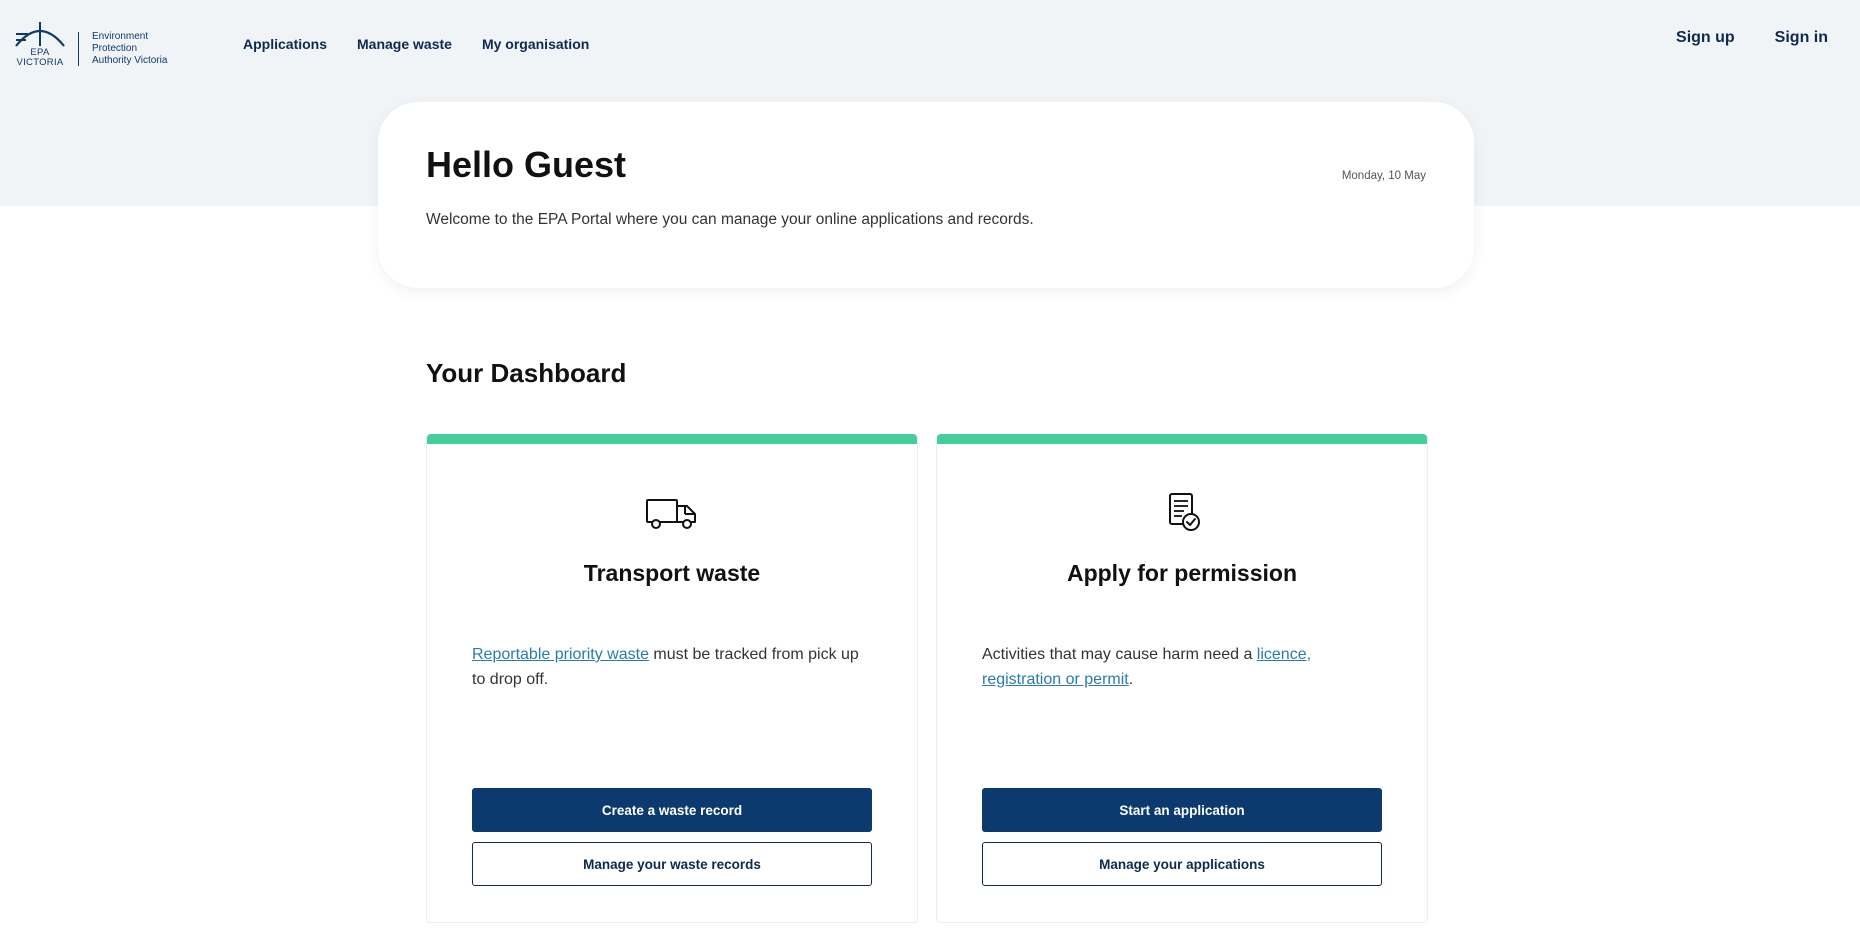  What do you see at coordinates (1184, 512) in the screenshot?
I see `document-check-icon` at bounding box center [1184, 512].